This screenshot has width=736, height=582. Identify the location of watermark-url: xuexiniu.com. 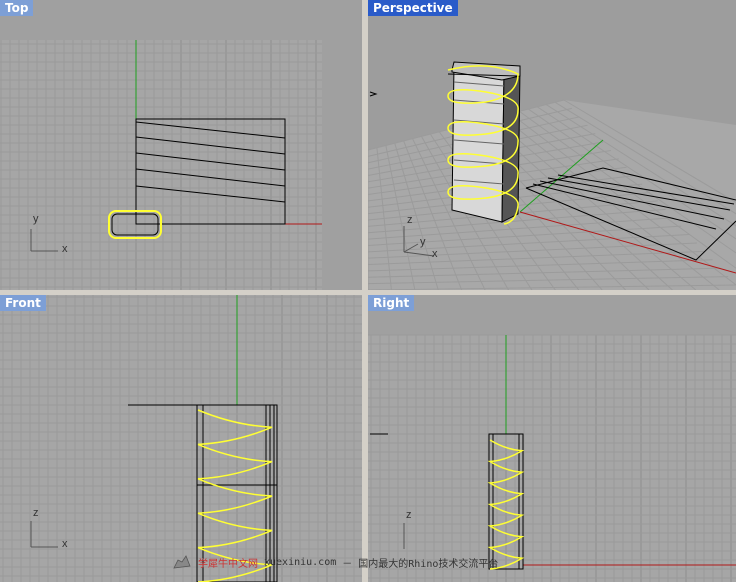
(300, 562).